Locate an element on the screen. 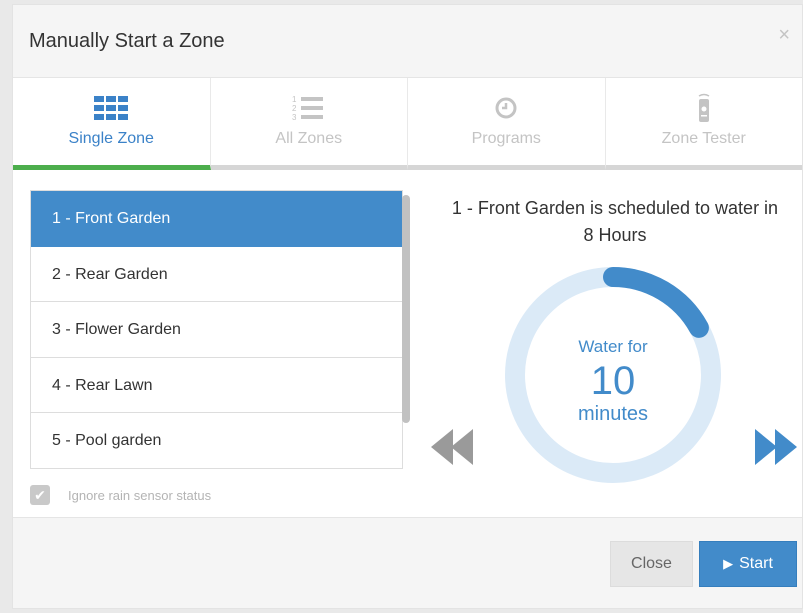 The height and width of the screenshot is (613, 803). rewind-icon is located at coordinates (452, 447).